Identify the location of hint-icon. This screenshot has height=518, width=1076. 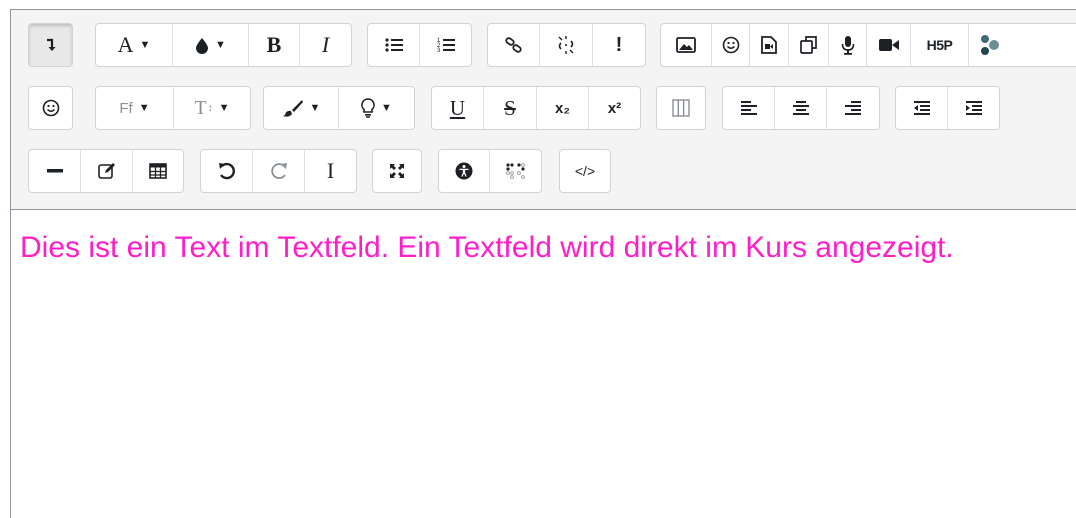
(368, 108).